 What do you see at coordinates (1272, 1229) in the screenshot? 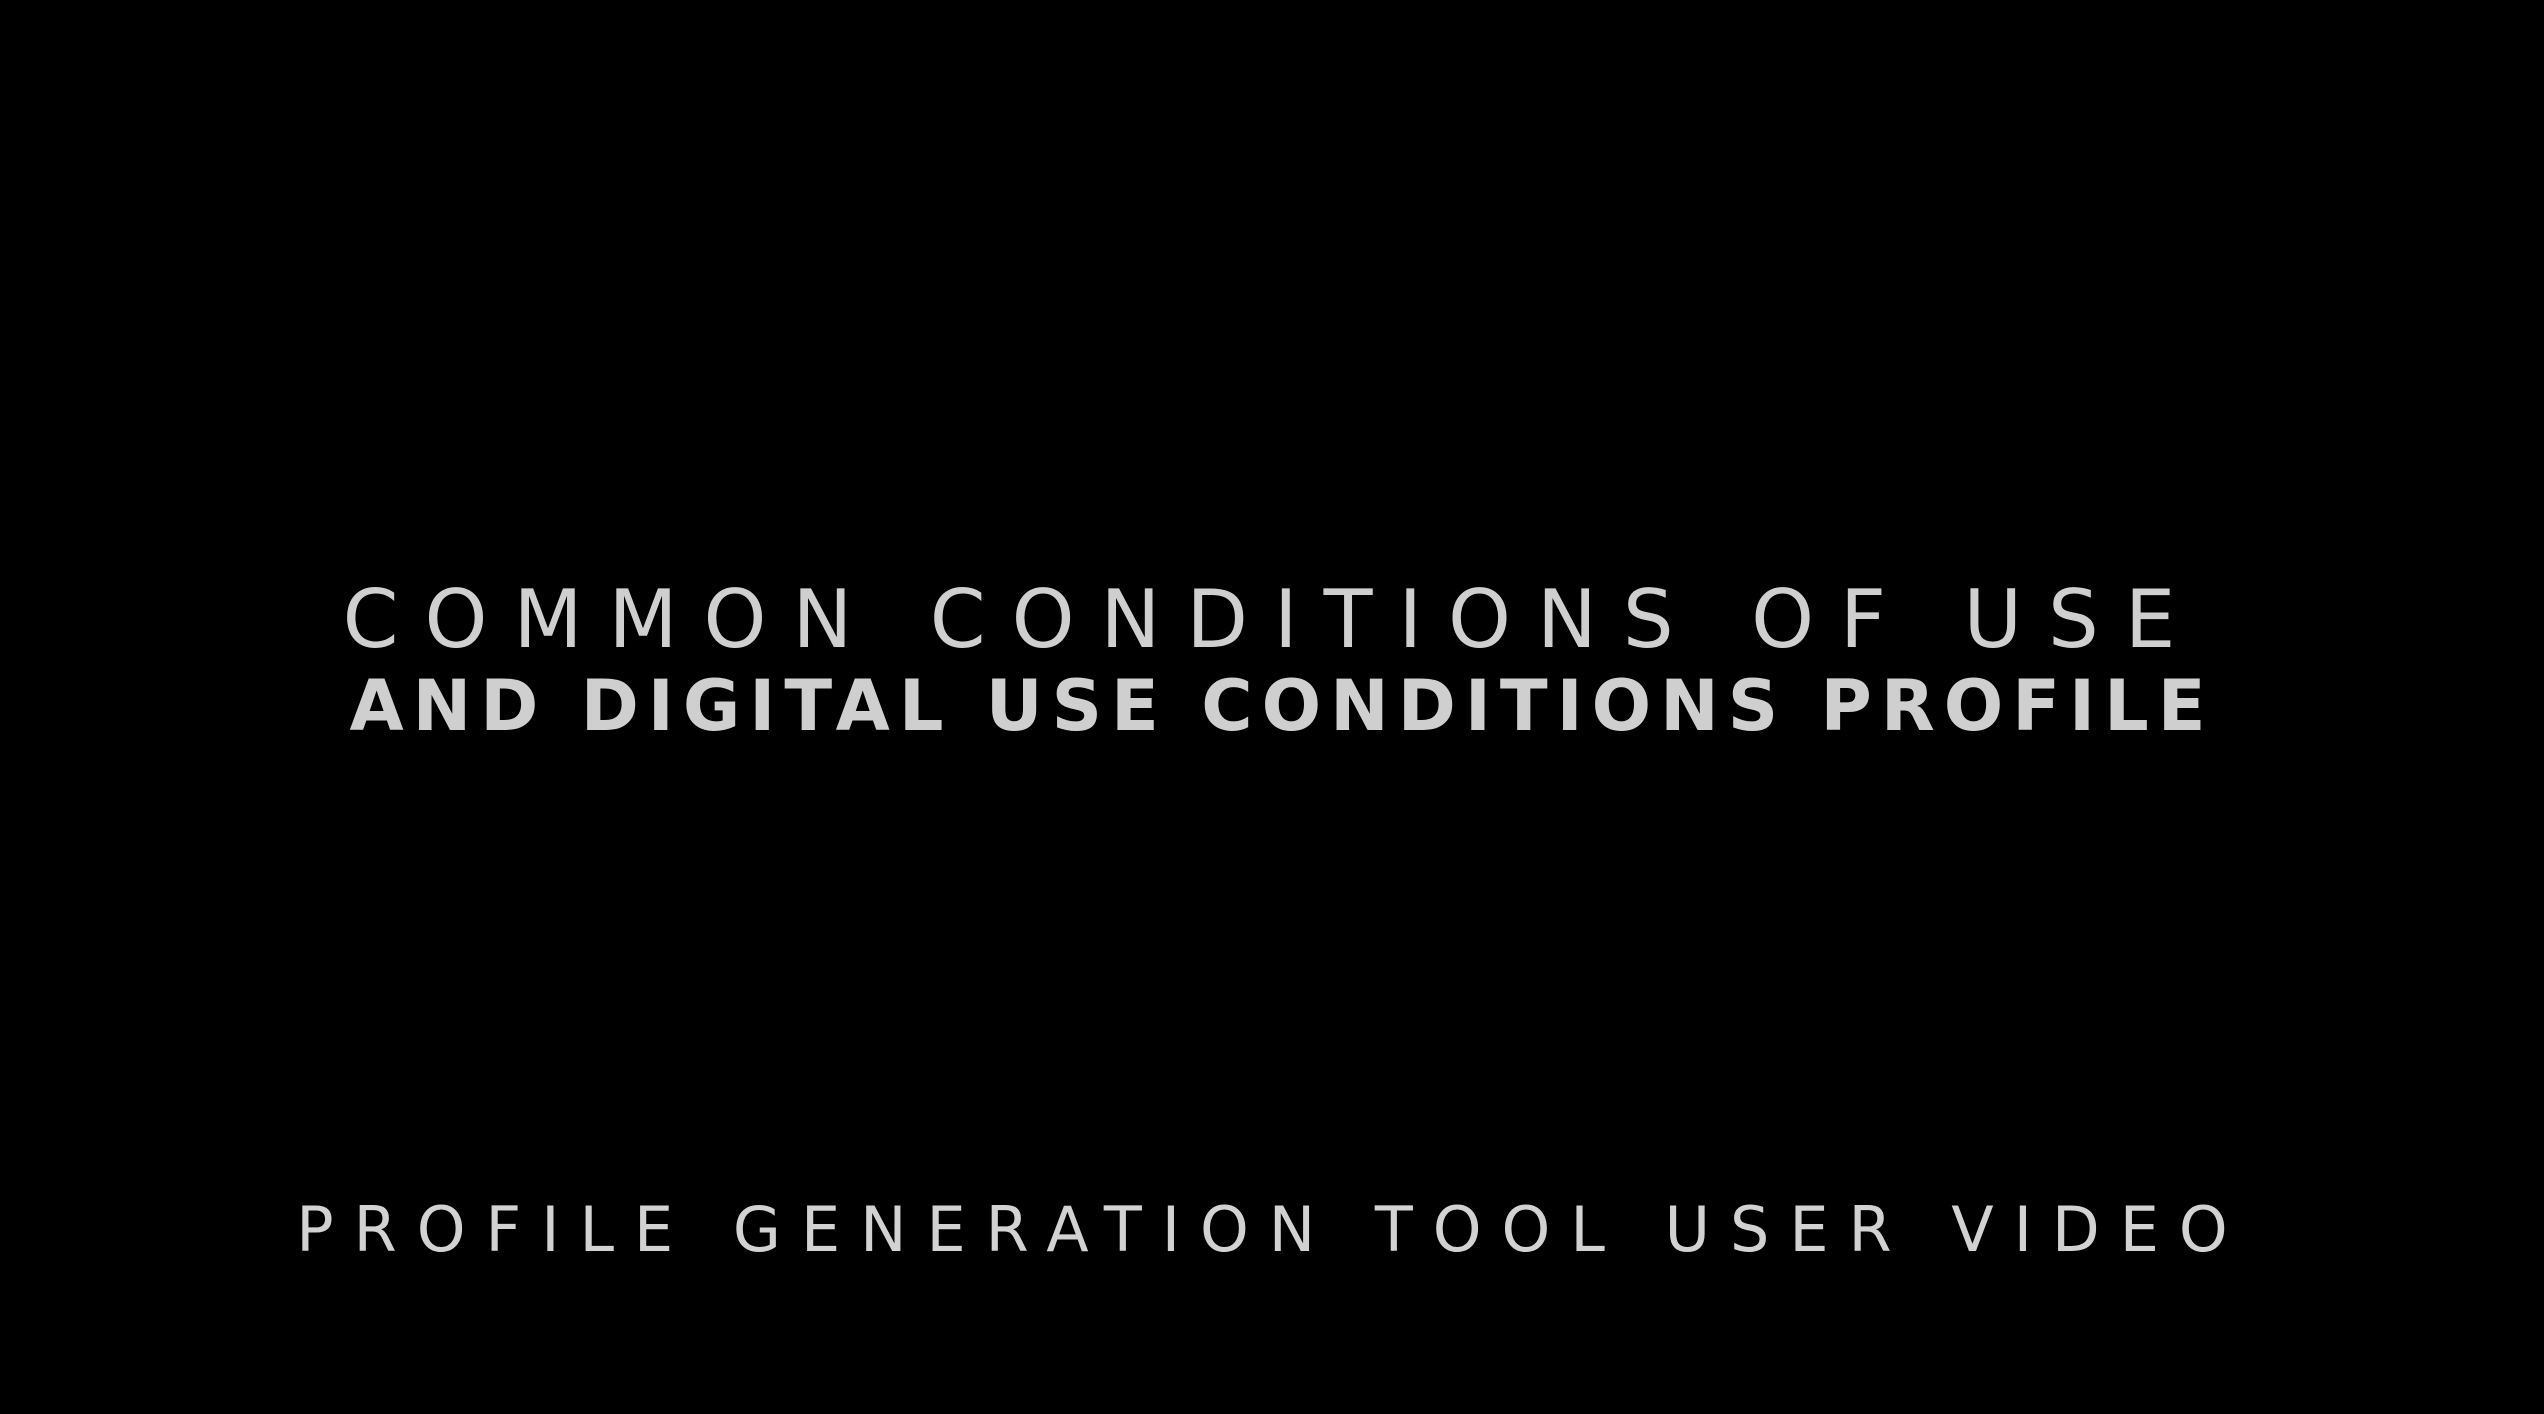
I see `subtitle: PROFILE GENERATION TOOL USER VIDEO` at bounding box center [1272, 1229].